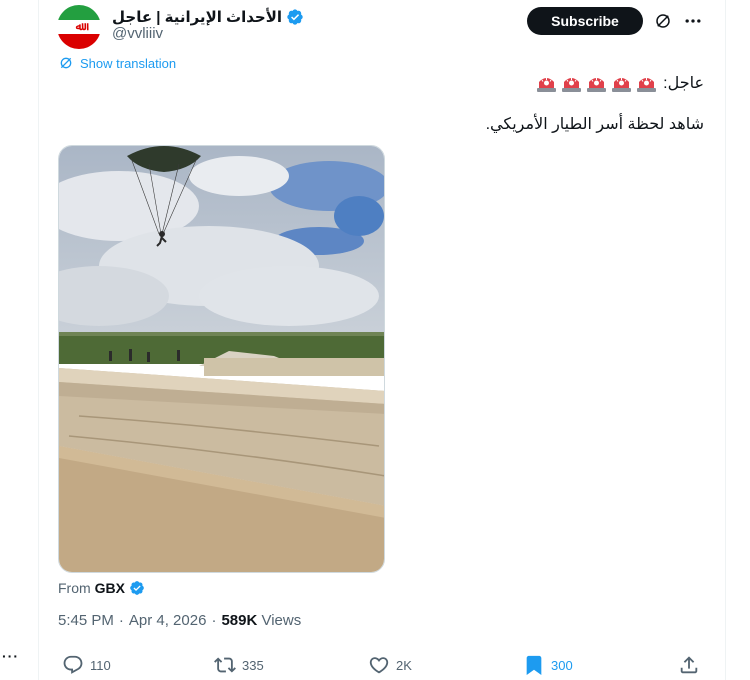  I want to click on heart-icon, so click(379, 665).